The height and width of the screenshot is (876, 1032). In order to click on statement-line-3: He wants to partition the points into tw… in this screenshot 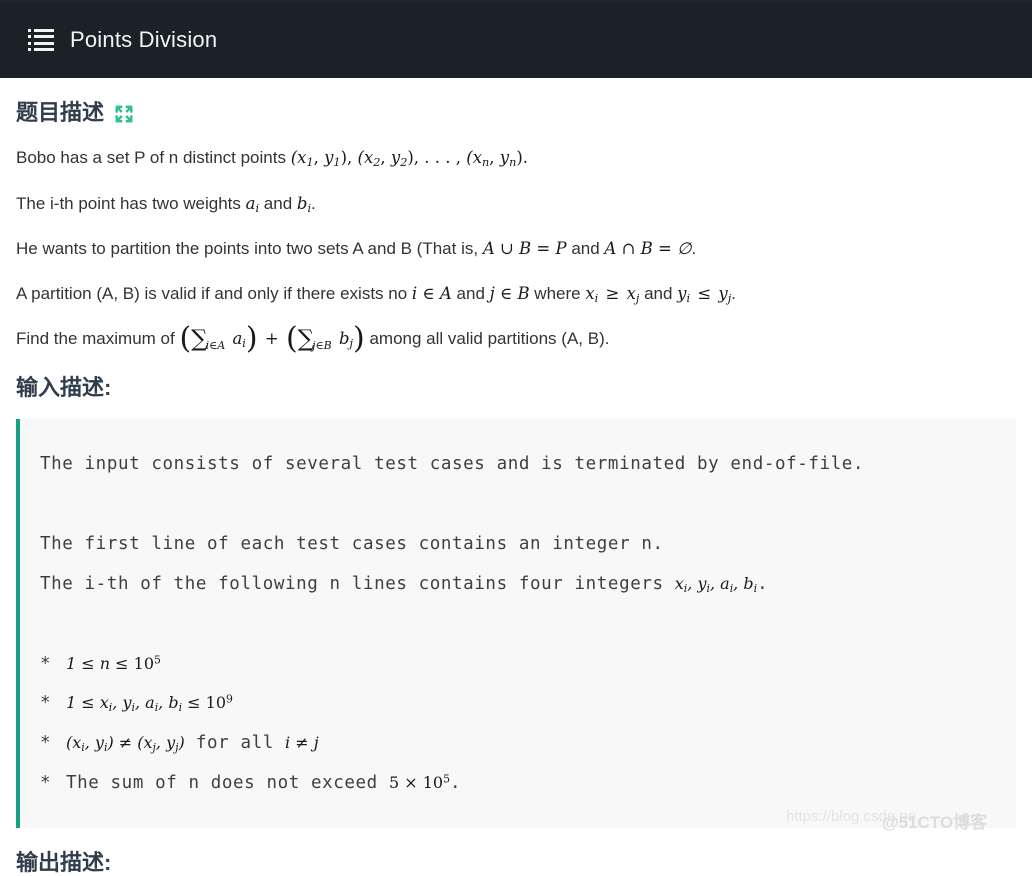, I will do `click(516, 249)`.